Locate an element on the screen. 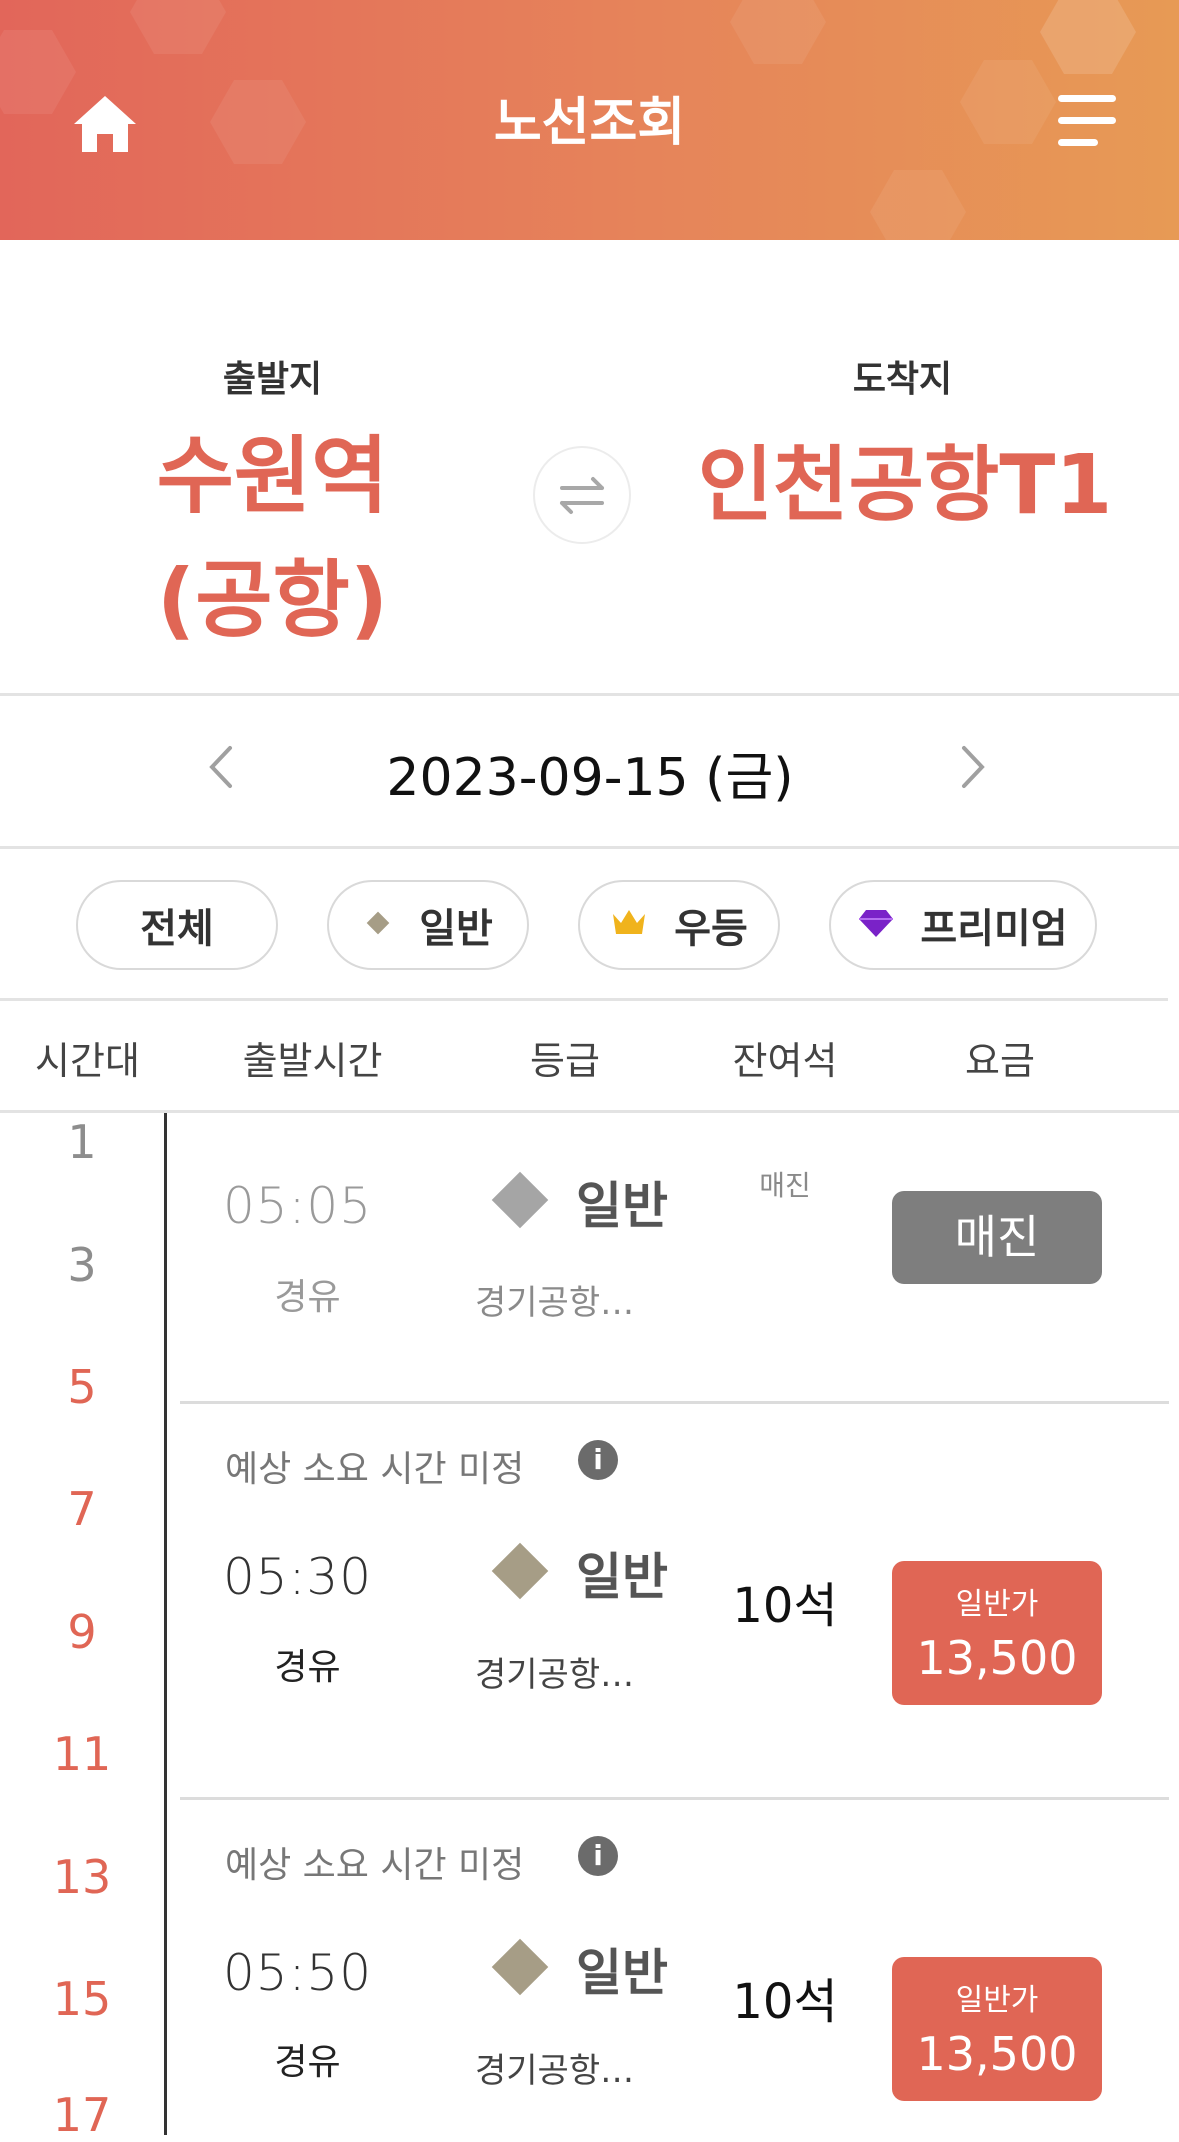 This screenshot has height=2142, width=1179. departure-name: 수원역 (공항) is located at coordinates (272, 538).